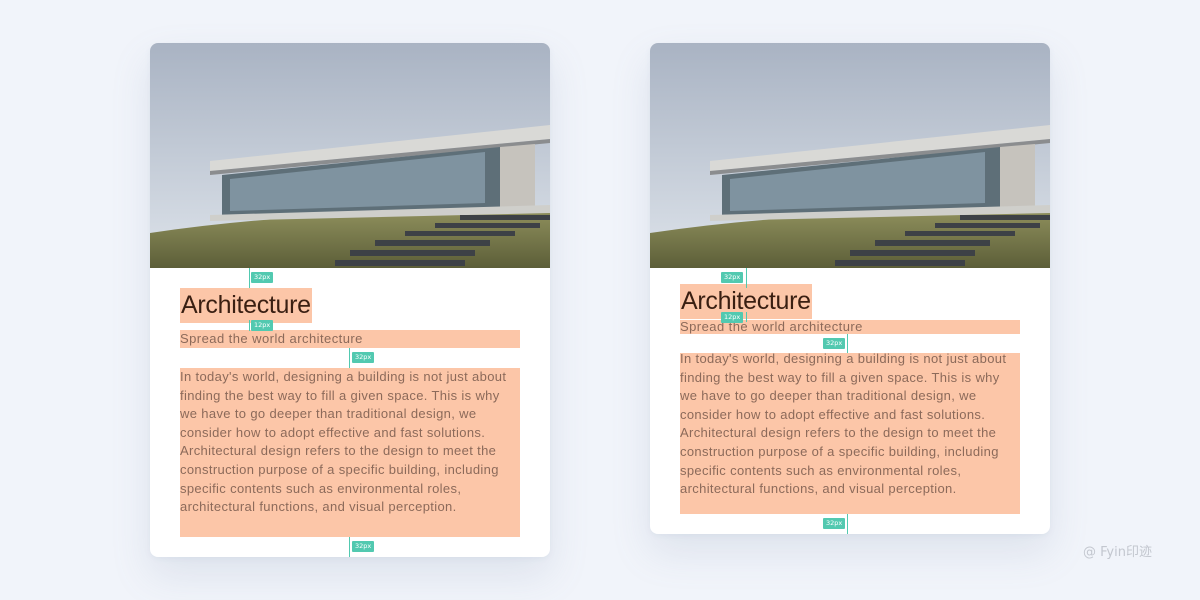 This screenshot has height=600, width=1200. Describe the element at coordinates (246, 305) in the screenshot. I see `card-title: Architecture` at that location.